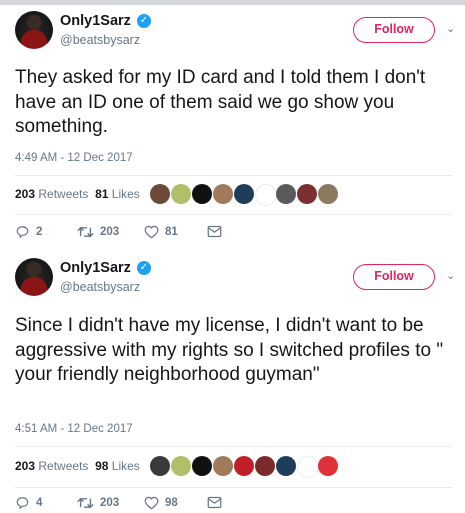 This screenshot has height=513, width=465. I want to click on like-button: 98, so click(161, 503).